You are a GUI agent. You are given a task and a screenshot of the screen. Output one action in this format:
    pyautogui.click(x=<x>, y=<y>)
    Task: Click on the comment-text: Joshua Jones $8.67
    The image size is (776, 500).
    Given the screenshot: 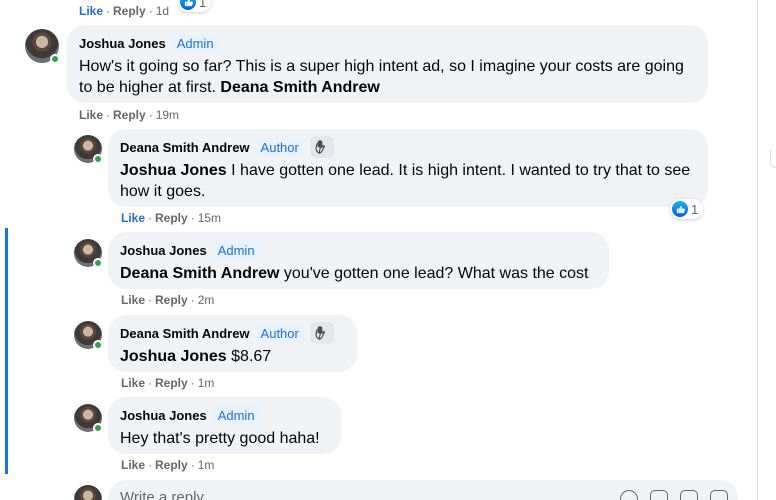 What is the action you would take?
    pyautogui.click(x=232, y=356)
    